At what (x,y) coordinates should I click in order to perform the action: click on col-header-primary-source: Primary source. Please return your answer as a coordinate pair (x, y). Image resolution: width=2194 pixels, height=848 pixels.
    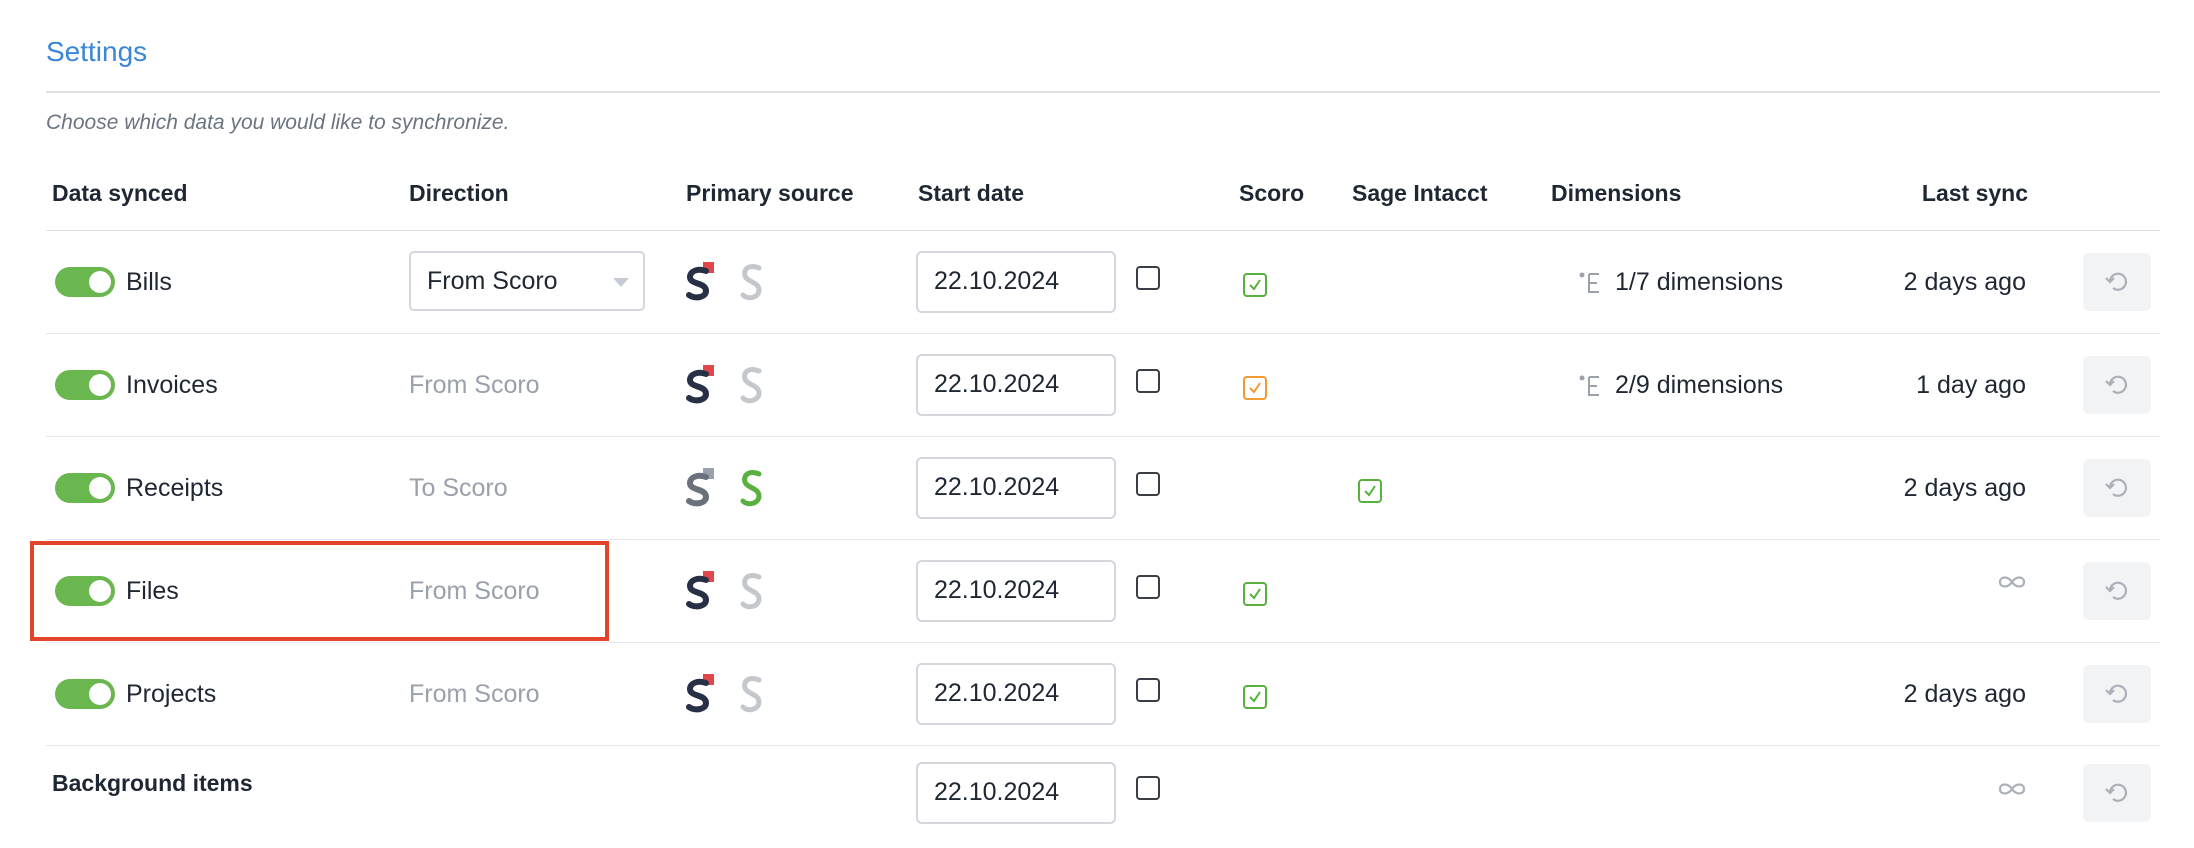
    Looking at the image, I should click on (770, 193).